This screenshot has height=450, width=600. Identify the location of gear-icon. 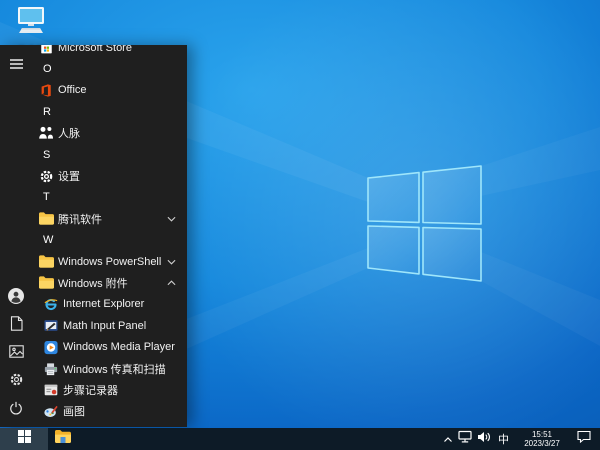
(46, 176).